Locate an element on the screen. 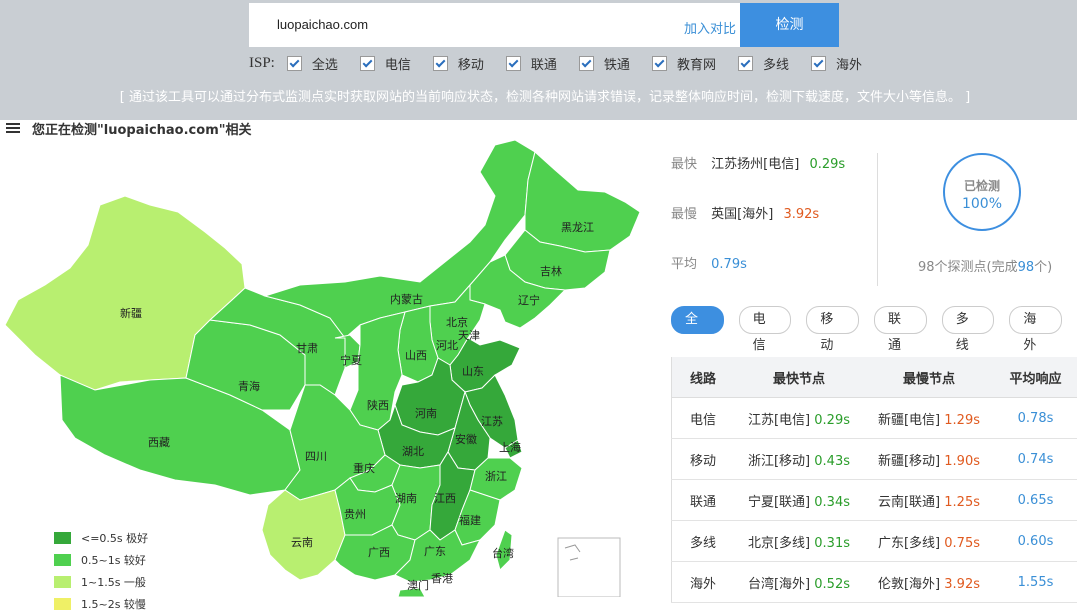 Image resolution: width=1077 pixels, height=615 pixels. col-slowest: 最慢节点 is located at coordinates (929, 377).